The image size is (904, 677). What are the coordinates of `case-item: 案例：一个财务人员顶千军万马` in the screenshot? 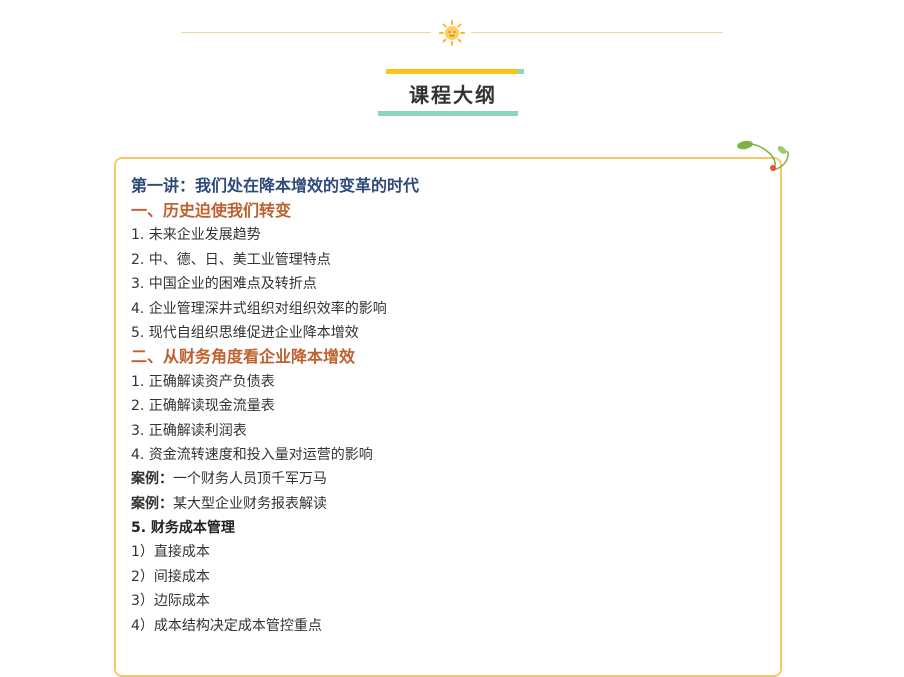 It's located at (451, 479).